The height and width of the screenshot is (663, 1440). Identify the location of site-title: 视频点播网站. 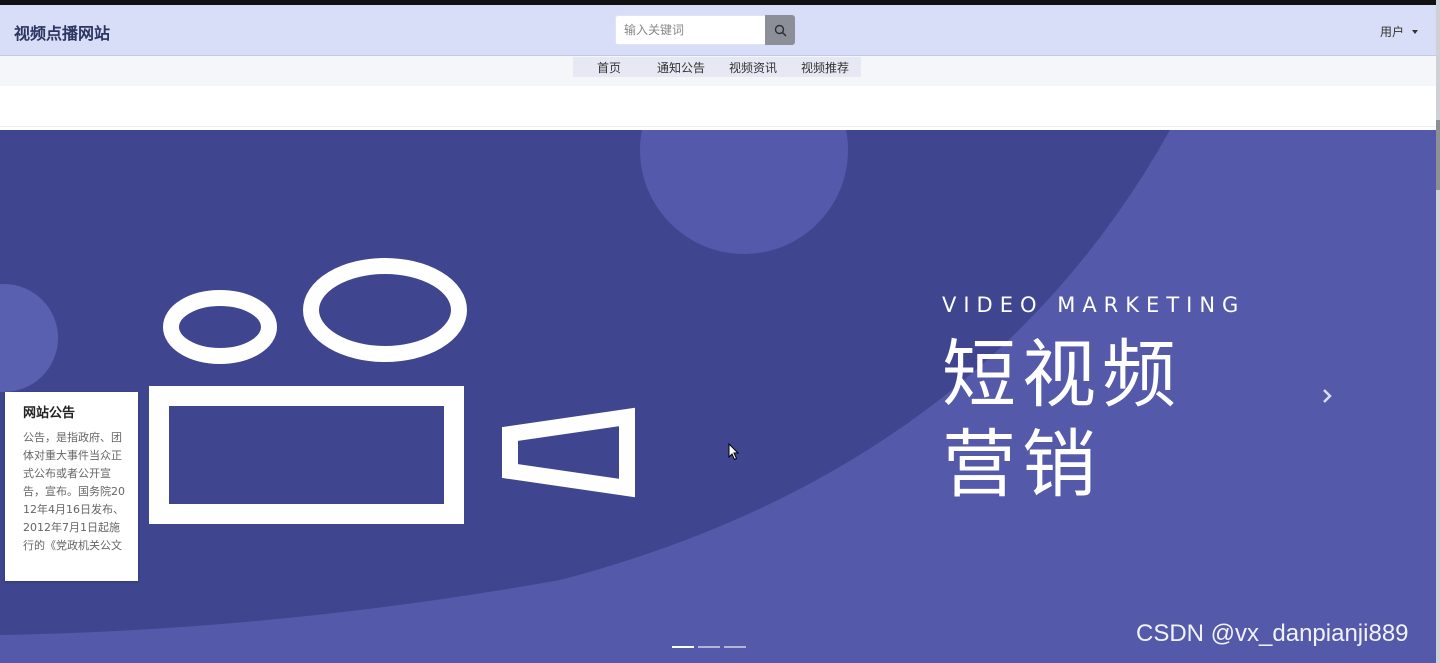
(62, 32).